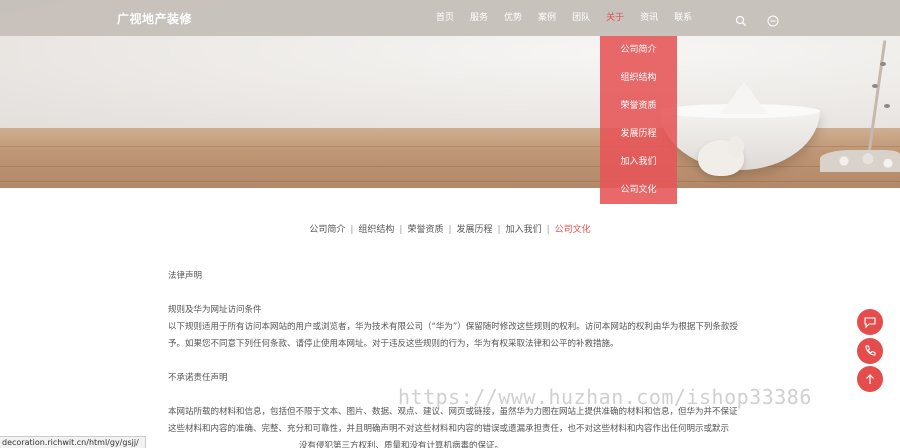  What do you see at coordinates (638, 106) in the screenshot?
I see `dropdown-item-honors: 荣誉资质` at bounding box center [638, 106].